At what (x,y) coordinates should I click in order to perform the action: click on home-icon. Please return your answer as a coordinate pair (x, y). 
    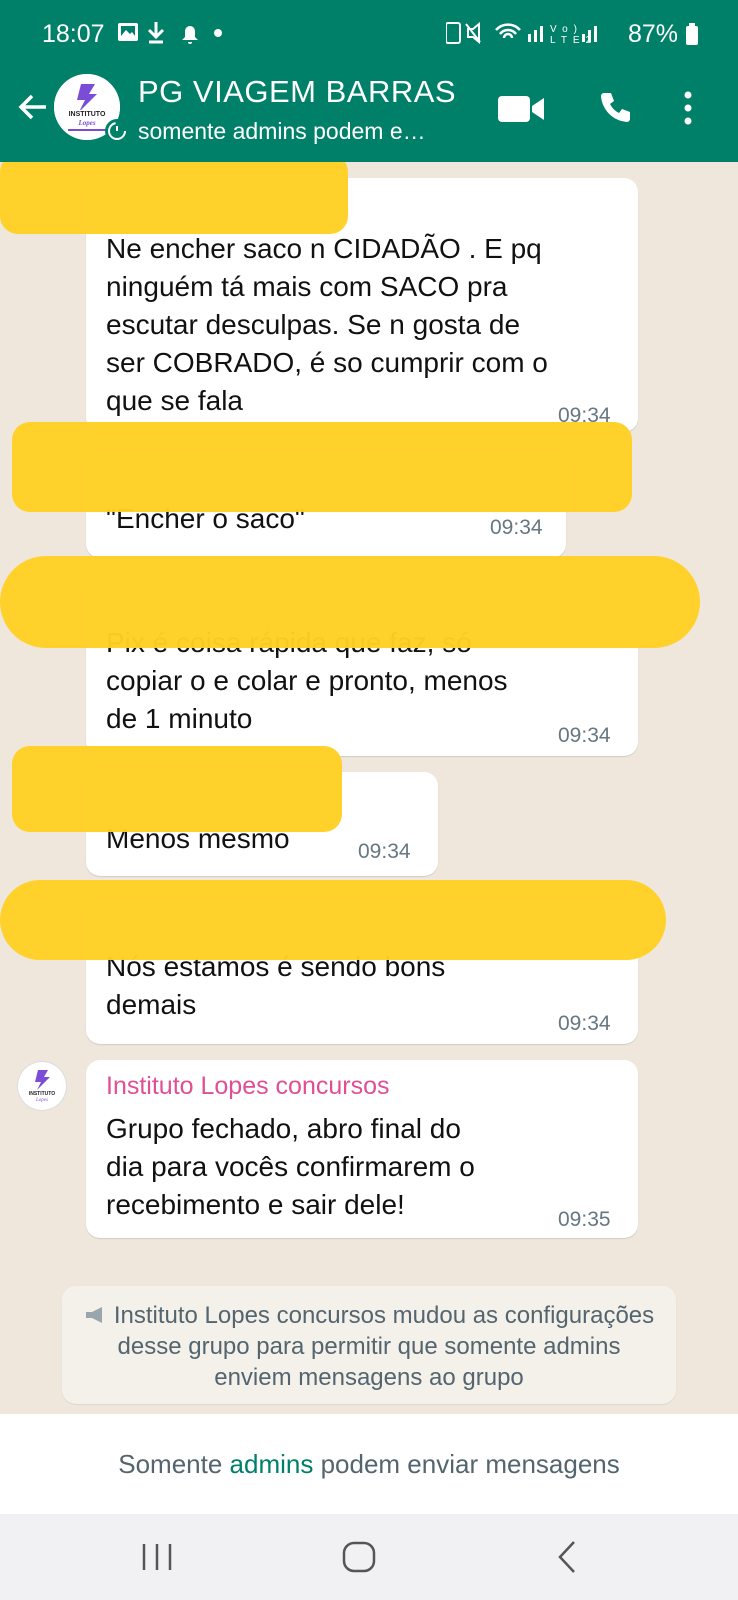
    Looking at the image, I should click on (359, 1557).